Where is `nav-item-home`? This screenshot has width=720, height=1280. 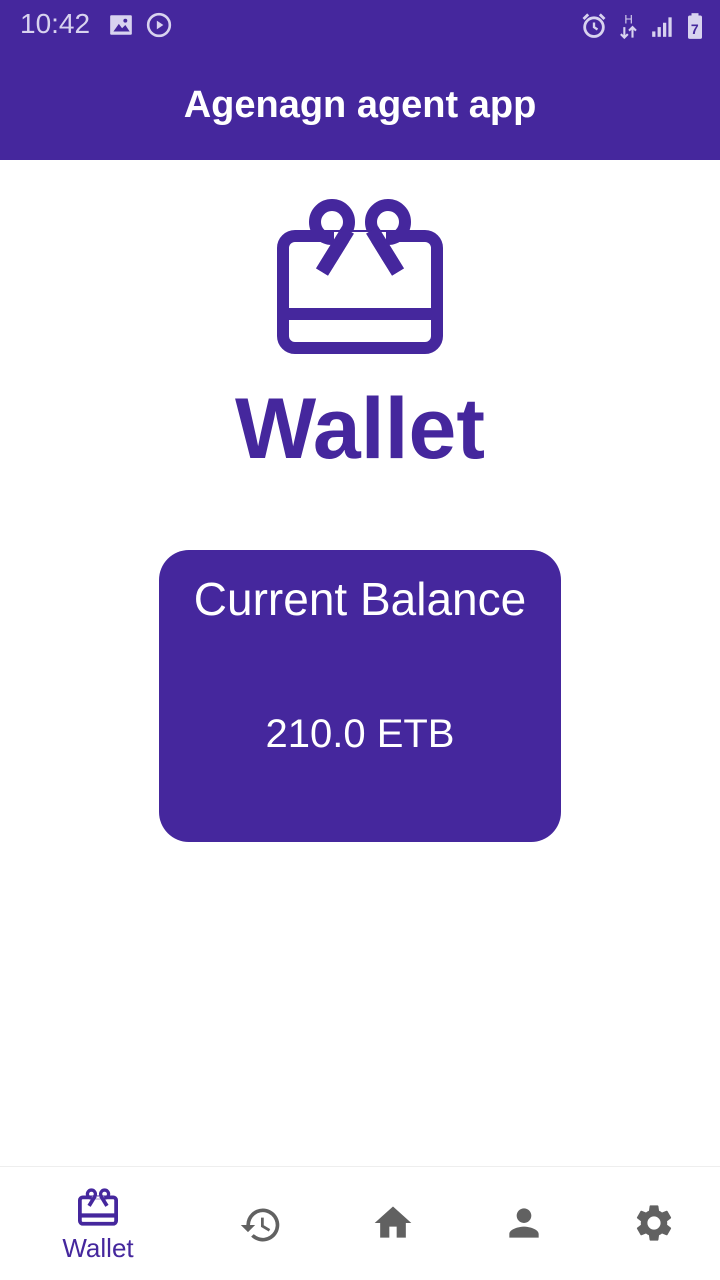
nav-item-home is located at coordinates (393, 1223).